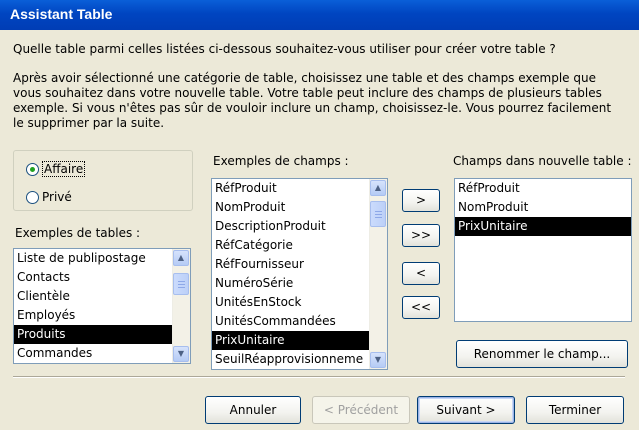  I want to click on title-bar: Assistant Table, so click(319, 15).